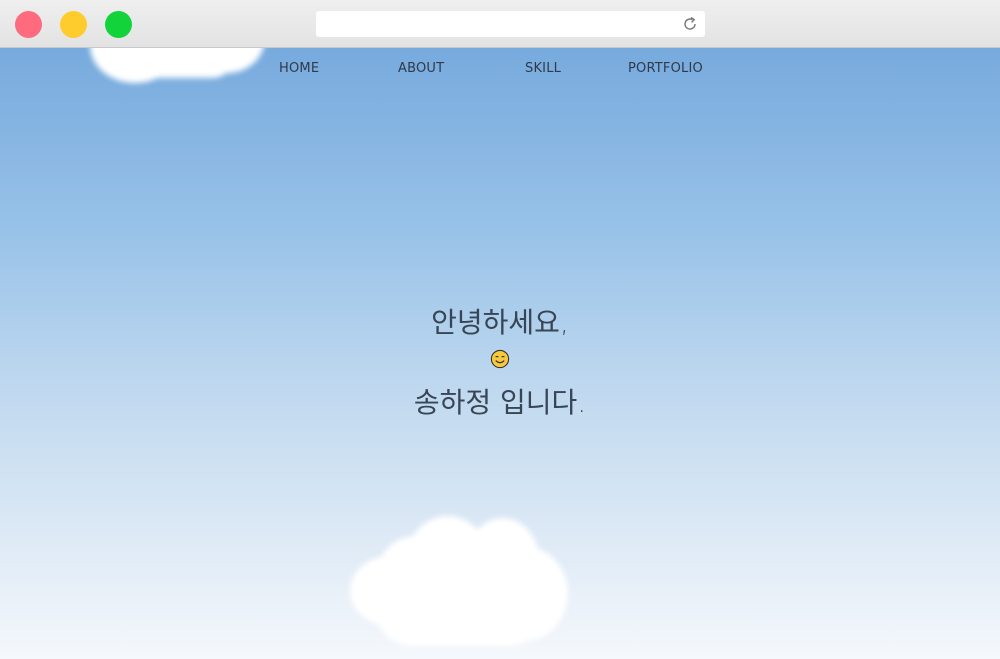  I want to click on minimize-window-button, so click(73, 24).